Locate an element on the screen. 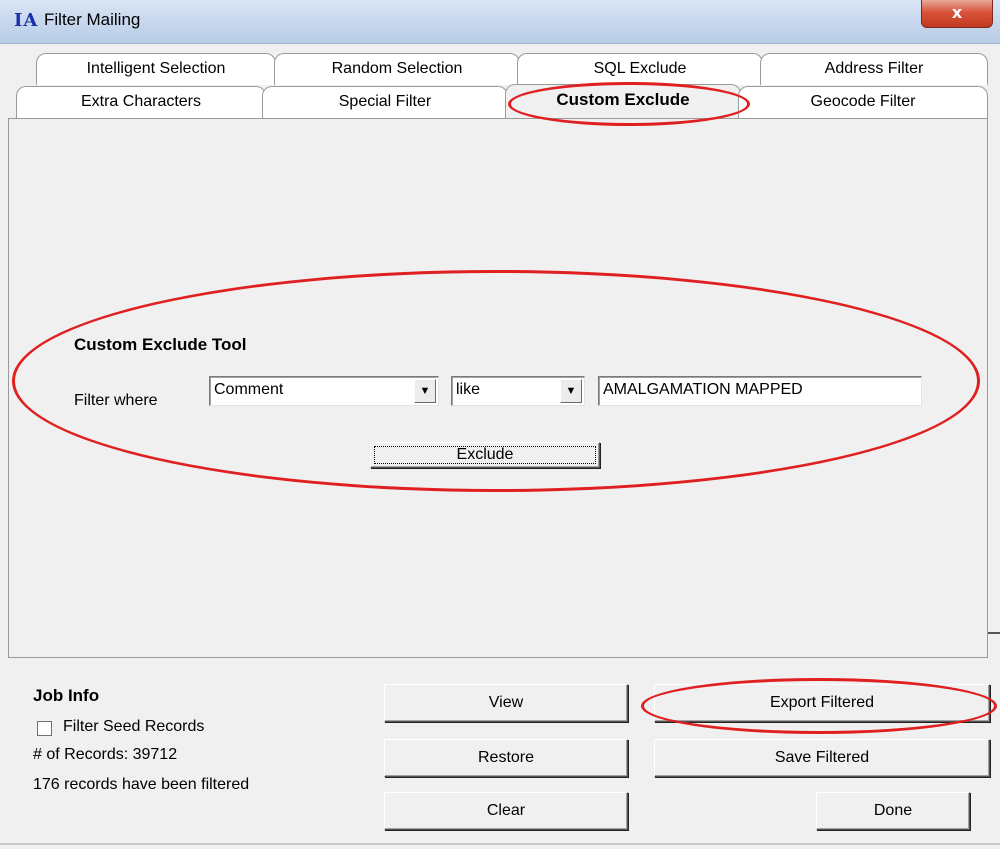 Image resolution: width=1000 pixels, height=849 pixels. tab-address-filter: Address Filter is located at coordinates (874, 69).